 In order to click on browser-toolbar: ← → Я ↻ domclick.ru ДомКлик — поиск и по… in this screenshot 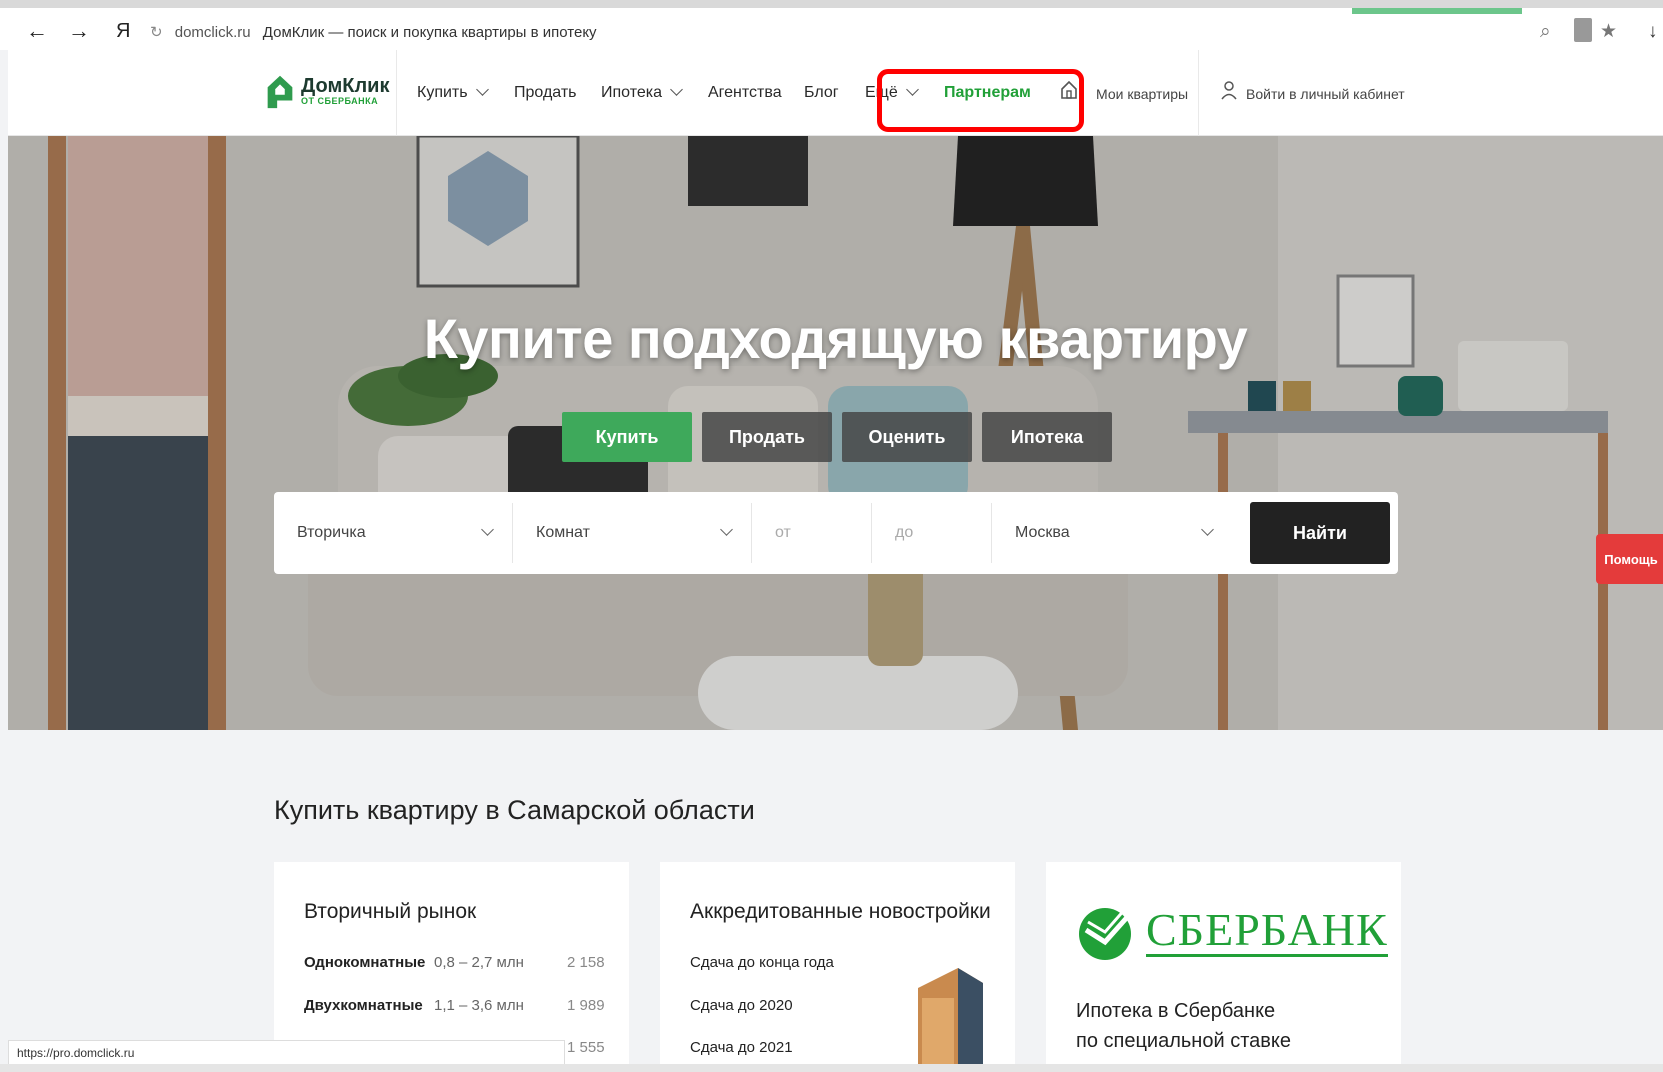, I will do `click(831, 25)`.